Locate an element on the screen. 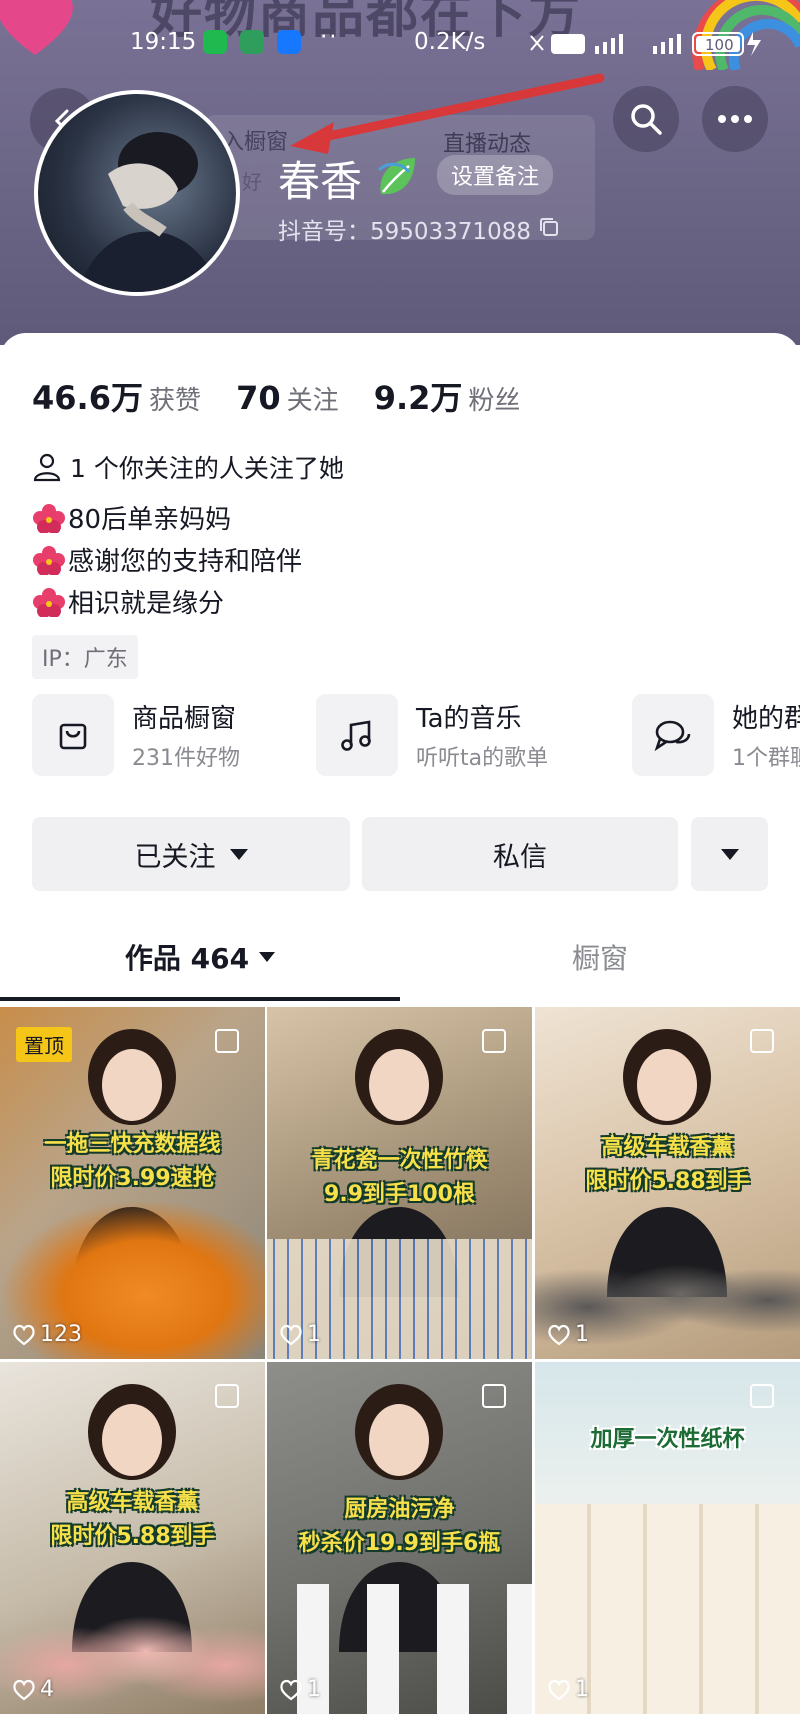  shortcut-subtitle: 1个群聊 is located at coordinates (766, 758).